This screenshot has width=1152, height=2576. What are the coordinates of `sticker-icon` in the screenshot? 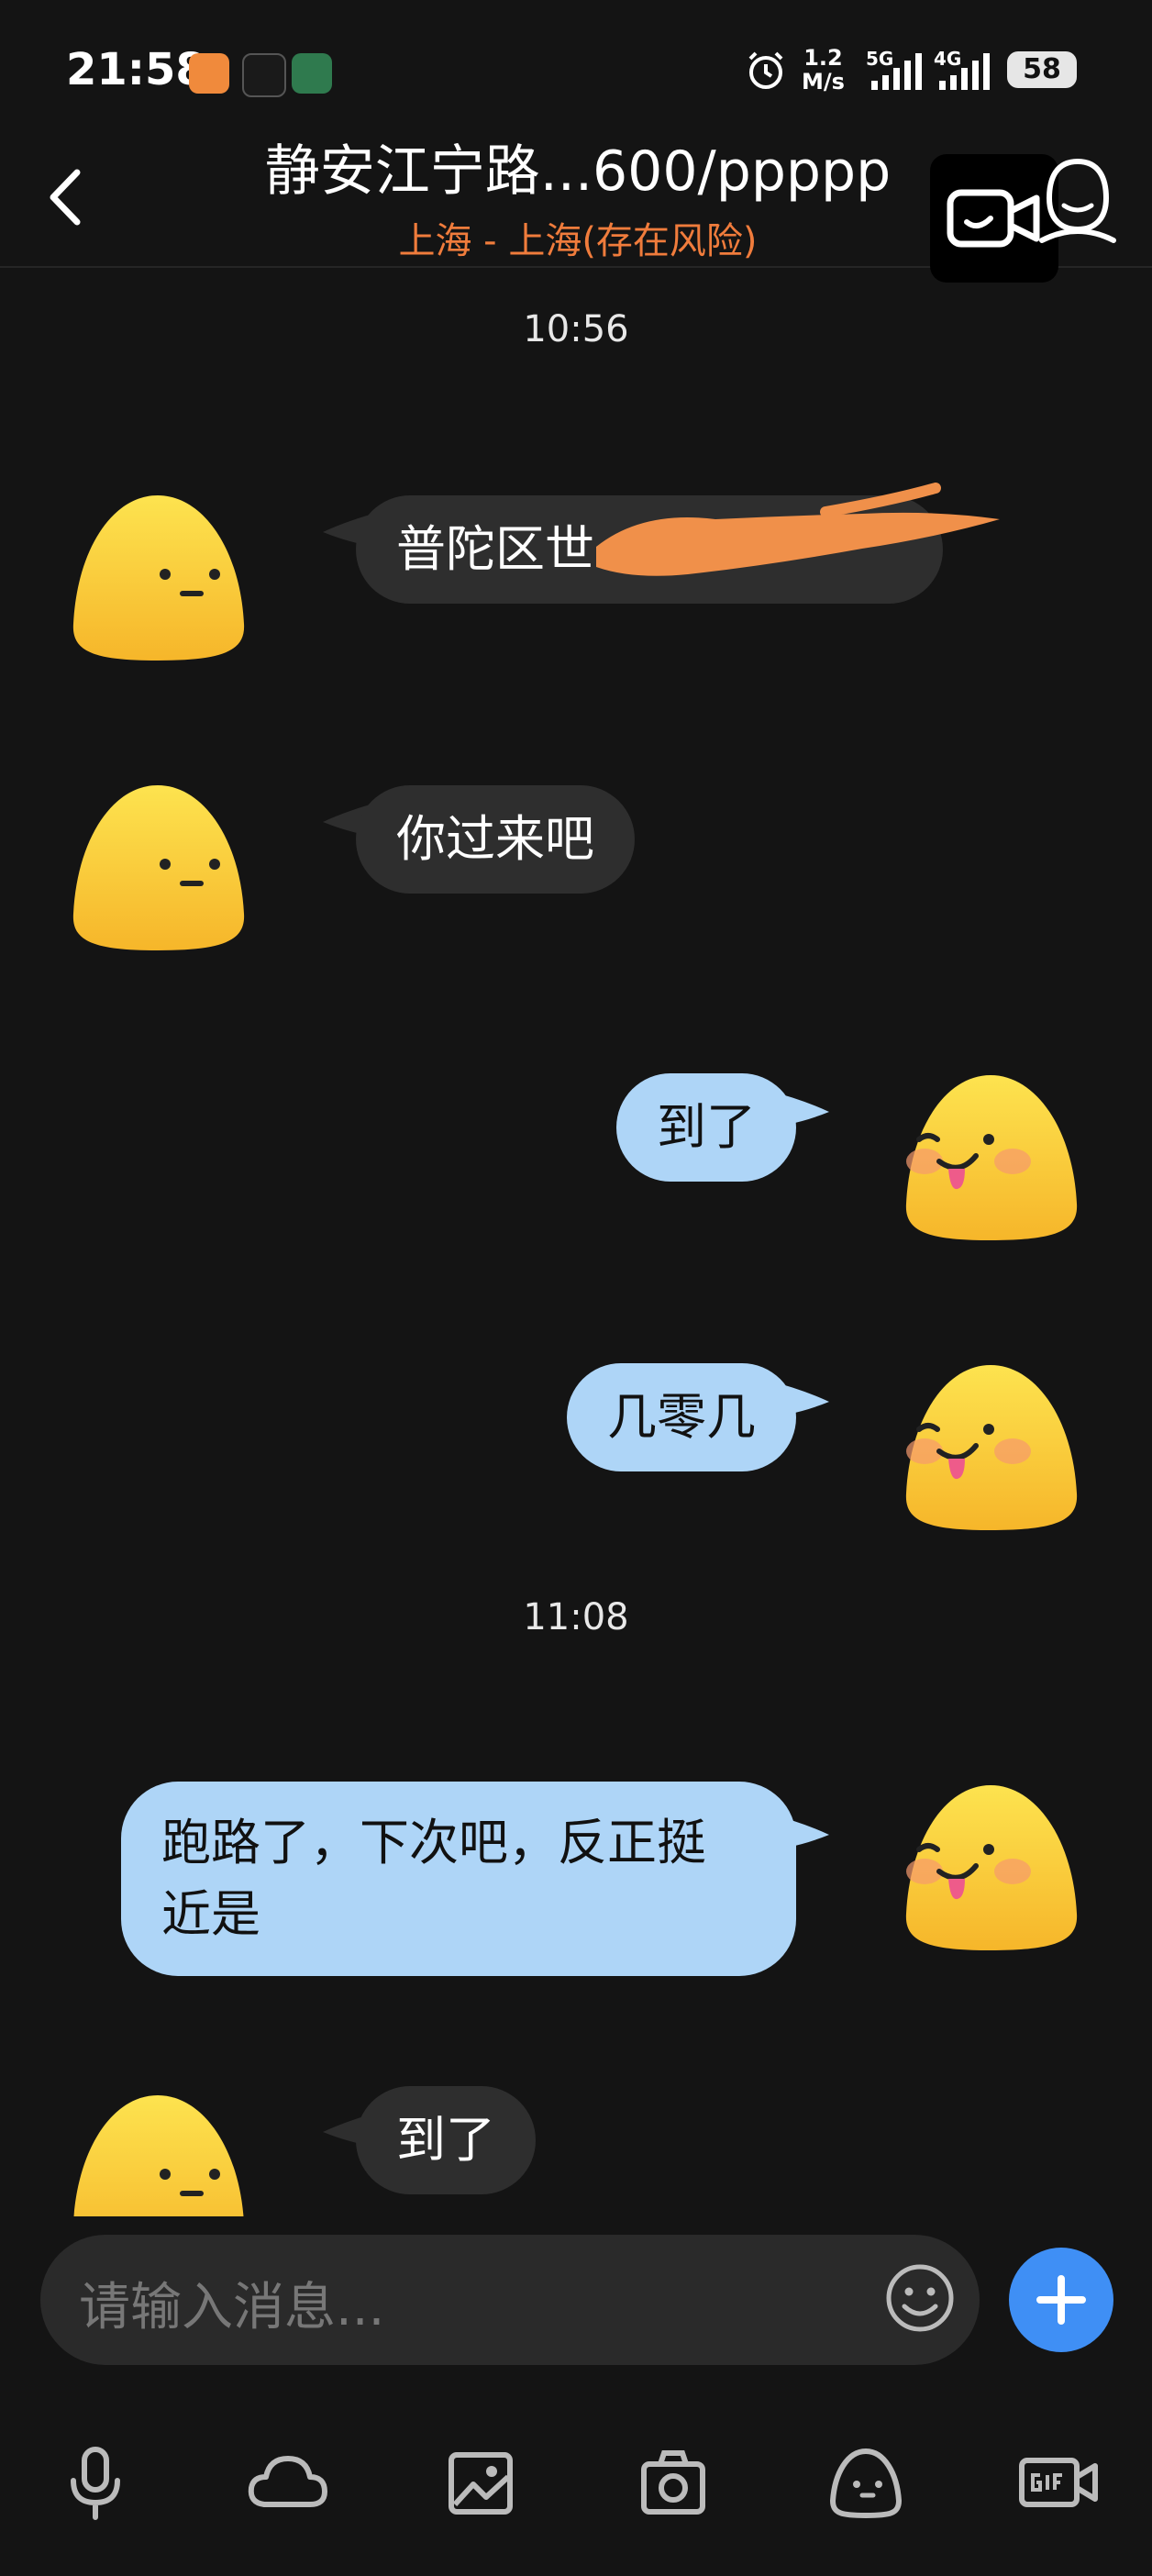 It's located at (866, 2482).